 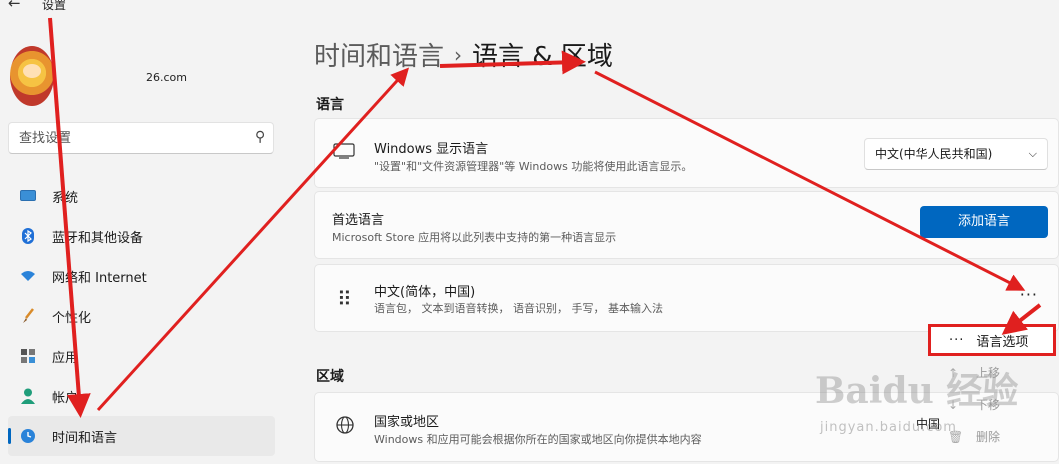 What do you see at coordinates (344, 153) in the screenshot?
I see `monitor-icon` at bounding box center [344, 153].